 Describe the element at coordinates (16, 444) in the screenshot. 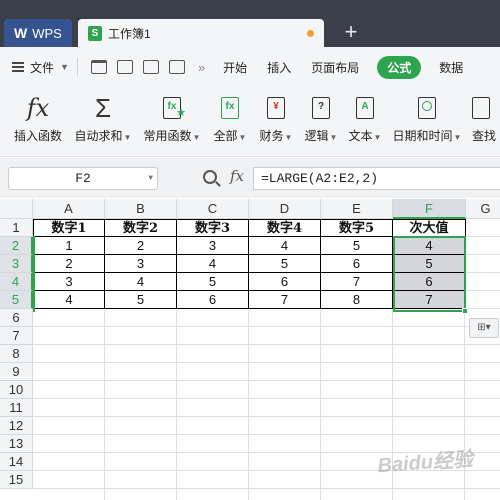

I see `row-header-13: 13` at that location.